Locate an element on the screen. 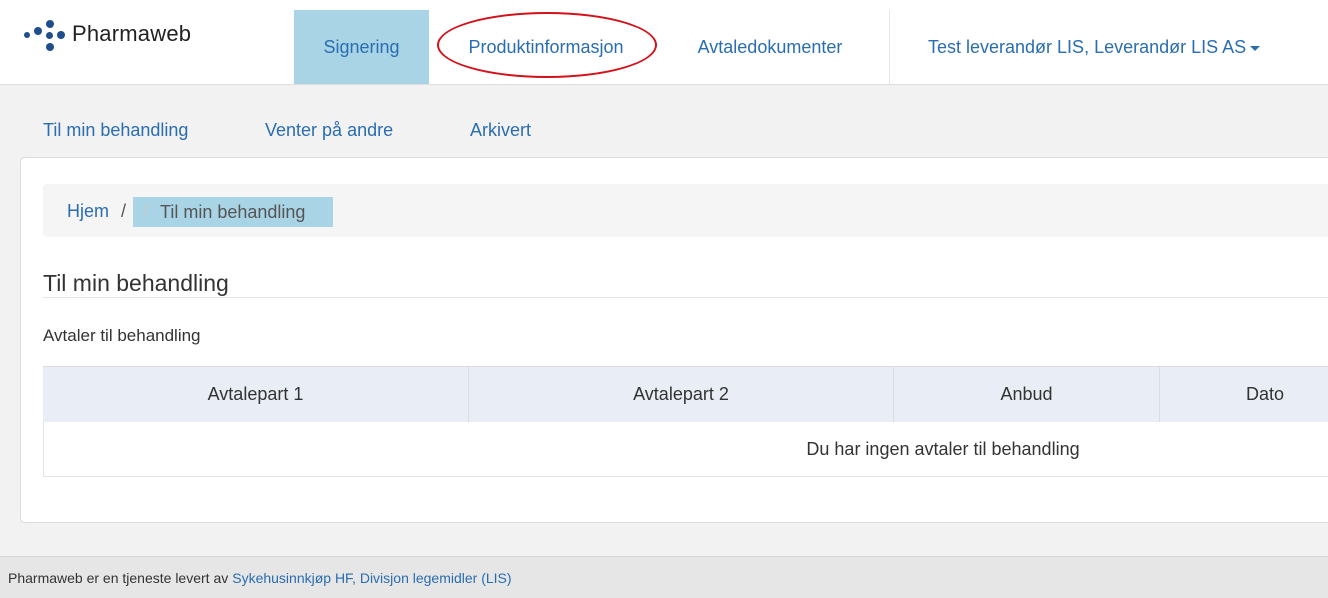 Image resolution: width=1328 pixels, height=598 pixels. brand-name: Pharmaweb is located at coordinates (132, 33).